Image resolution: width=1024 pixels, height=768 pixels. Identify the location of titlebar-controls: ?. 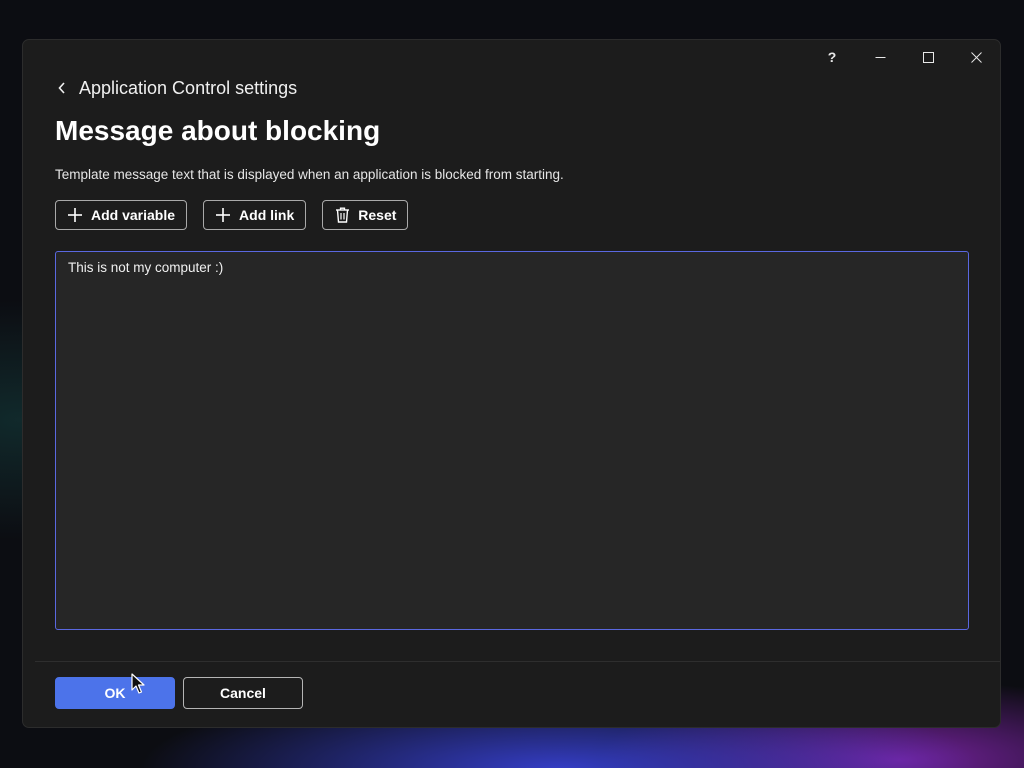
(904, 57).